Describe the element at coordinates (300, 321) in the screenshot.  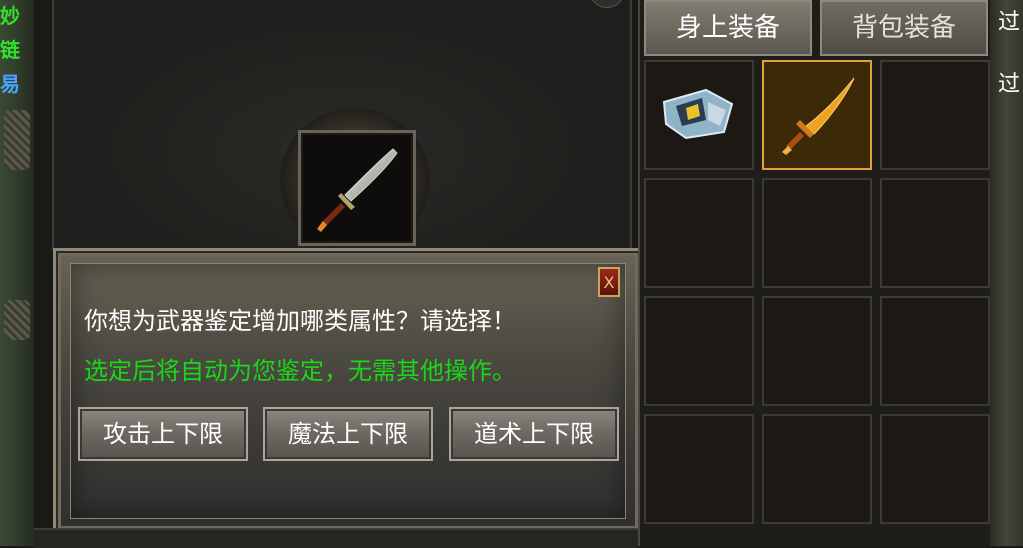
I see `dialog-question: 你想为武器鉴定增加哪类属性？请选择！` at that location.